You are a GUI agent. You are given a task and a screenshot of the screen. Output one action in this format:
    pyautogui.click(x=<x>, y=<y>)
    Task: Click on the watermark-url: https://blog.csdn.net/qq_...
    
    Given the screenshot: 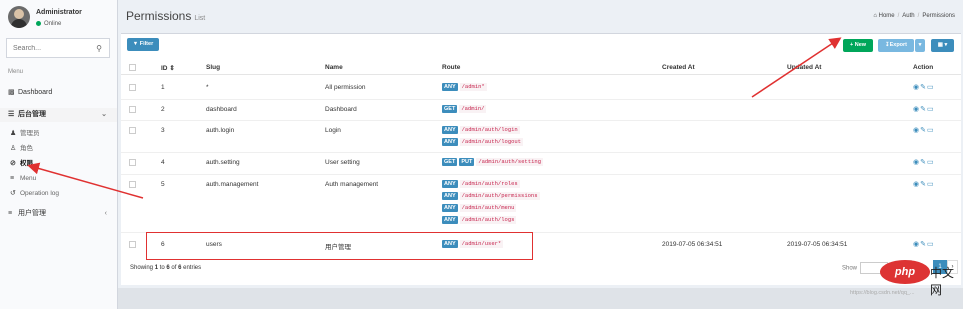 What is the action you would take?
    pyautogui.click(x=882, y=293)
    